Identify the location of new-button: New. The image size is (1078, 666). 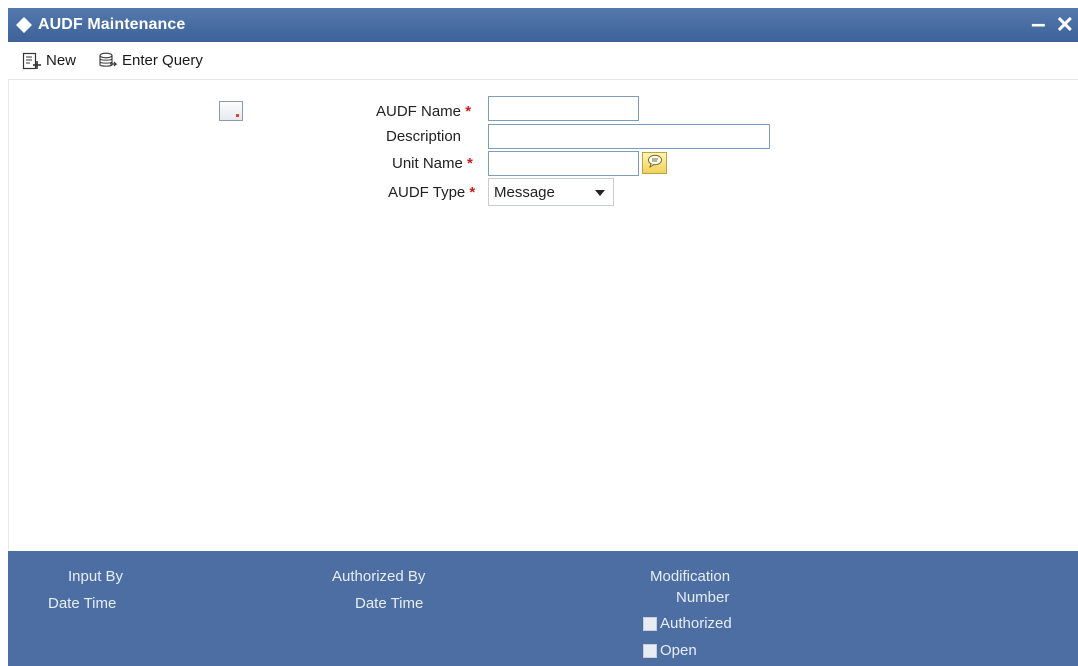
(49, 61).